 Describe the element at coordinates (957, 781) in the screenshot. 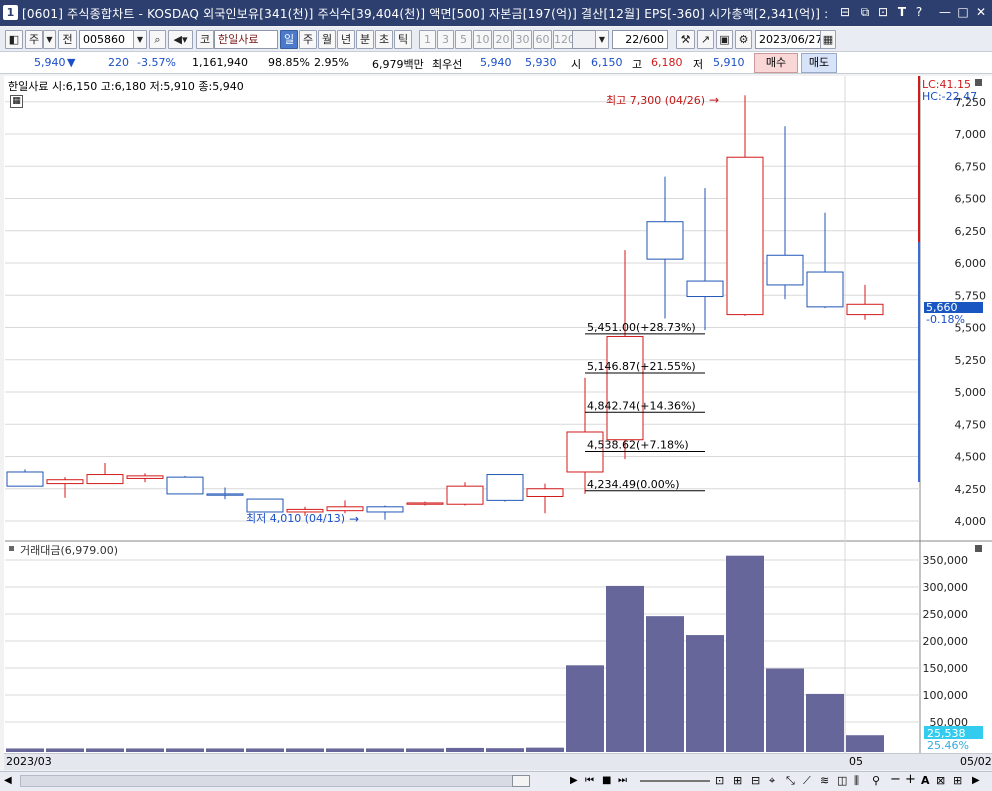

I see `grid-icon: ⊞` at that location.